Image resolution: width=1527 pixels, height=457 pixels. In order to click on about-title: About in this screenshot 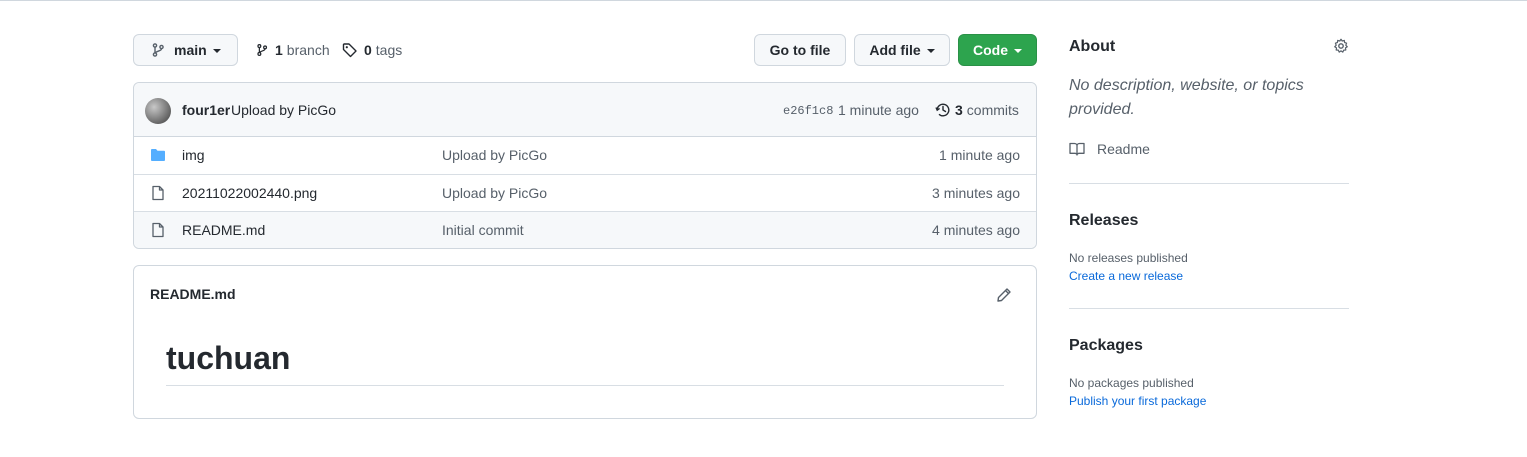, I will do `click(1092, 46)`.